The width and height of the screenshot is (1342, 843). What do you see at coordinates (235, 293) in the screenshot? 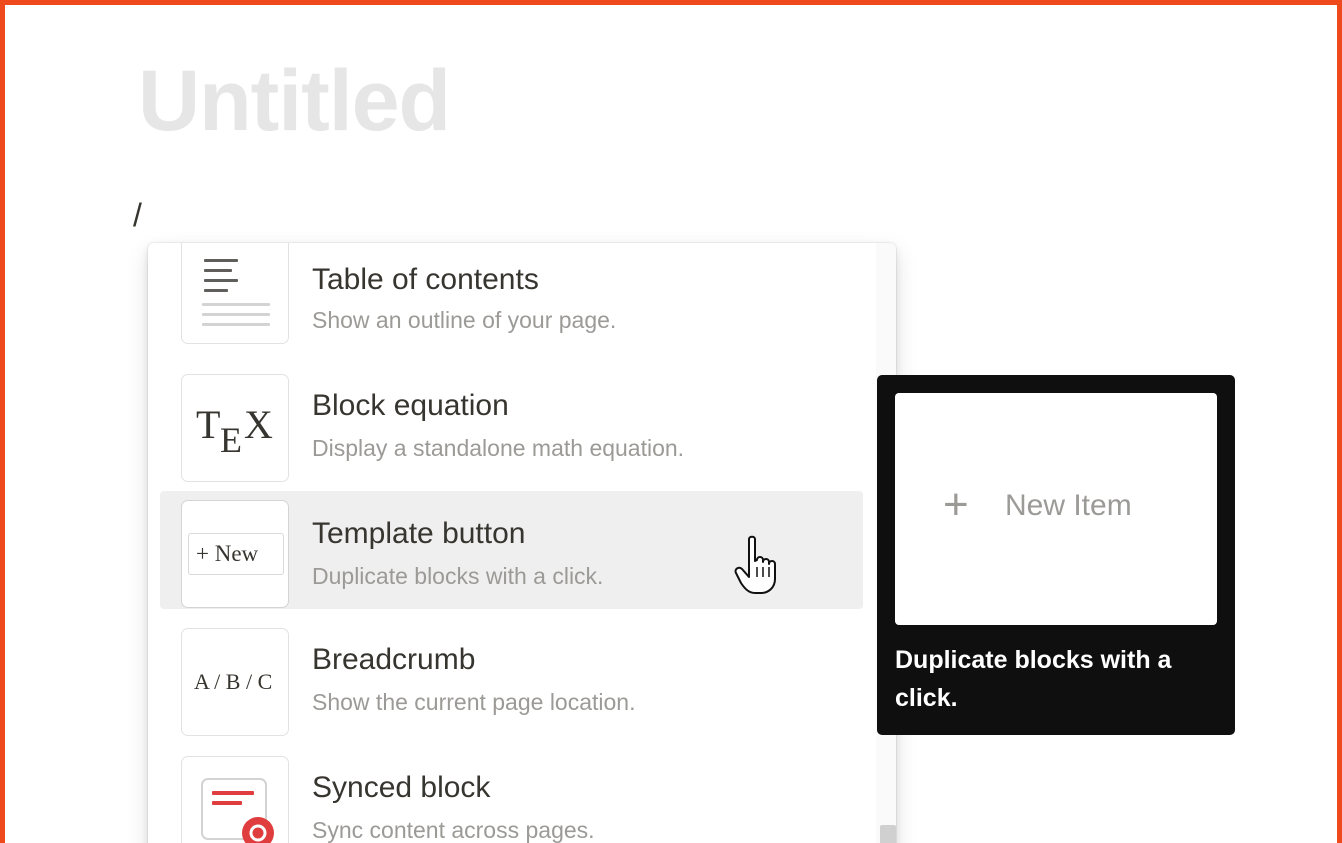
I see `table-of-contents-icon` at bounding box center [235, 293].